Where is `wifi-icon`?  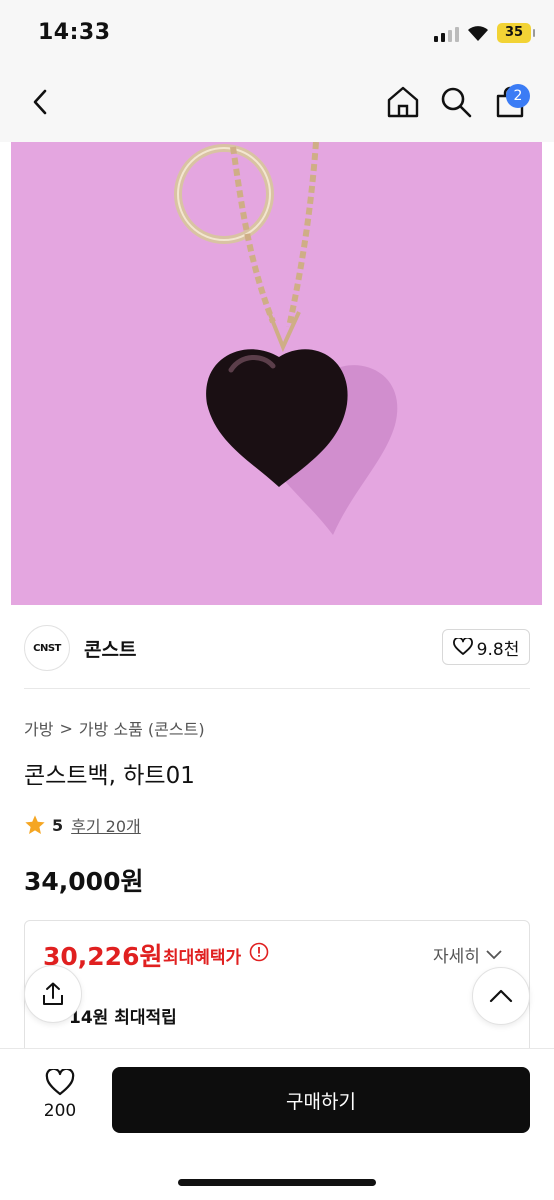
wifi-icon is located at coordinates (478, 33).